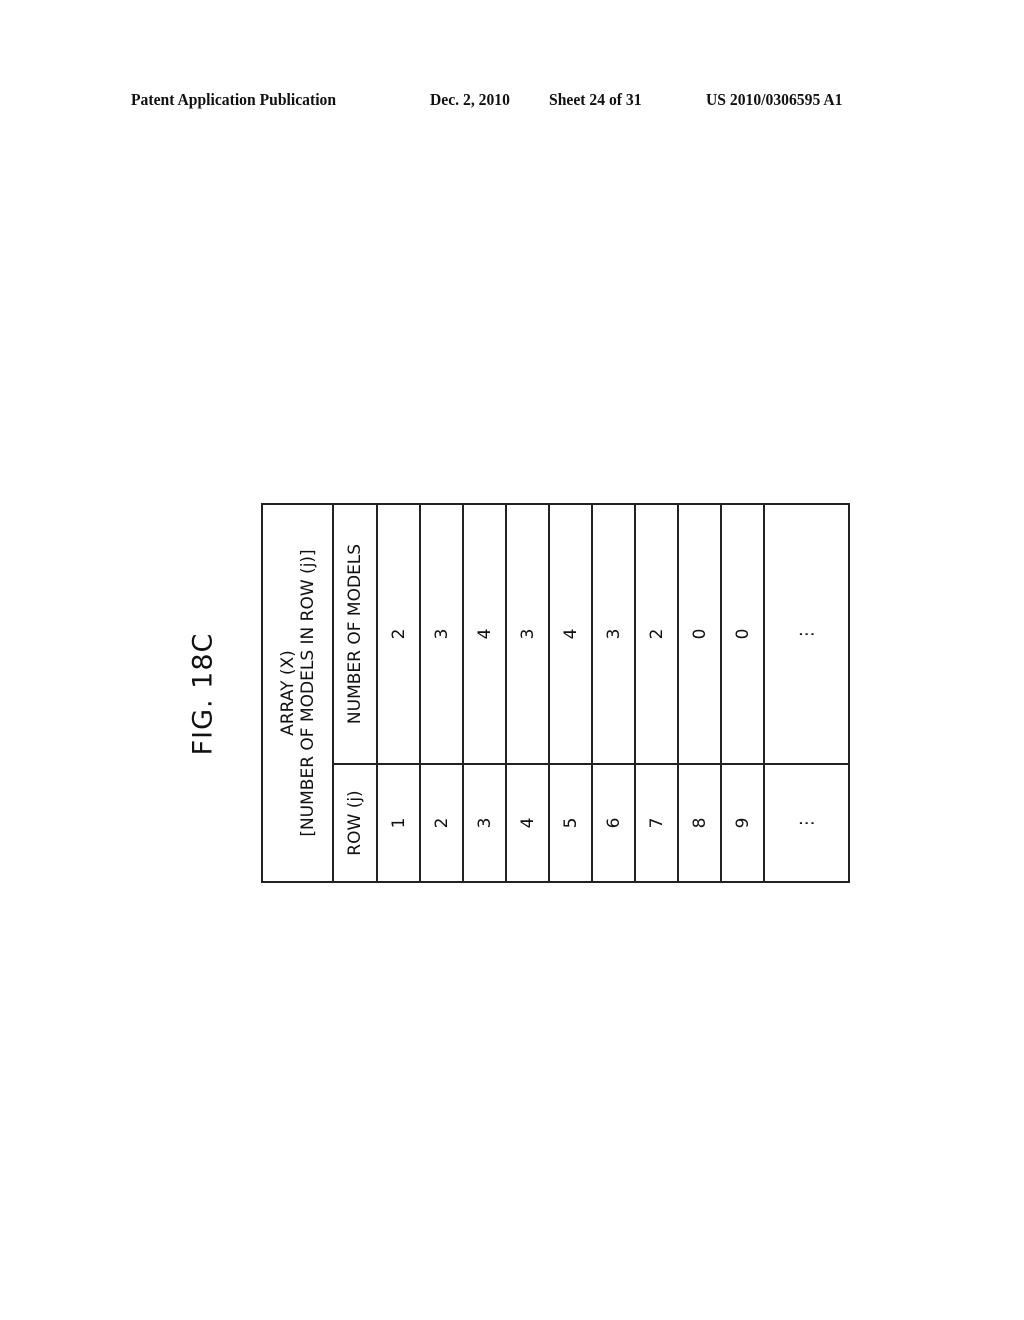 This screenshot has width=1024, height=1320. Describe the element at coordinates (234, 99) in the screenshot. I see `publication-label: Patent Application Publication` at that location.